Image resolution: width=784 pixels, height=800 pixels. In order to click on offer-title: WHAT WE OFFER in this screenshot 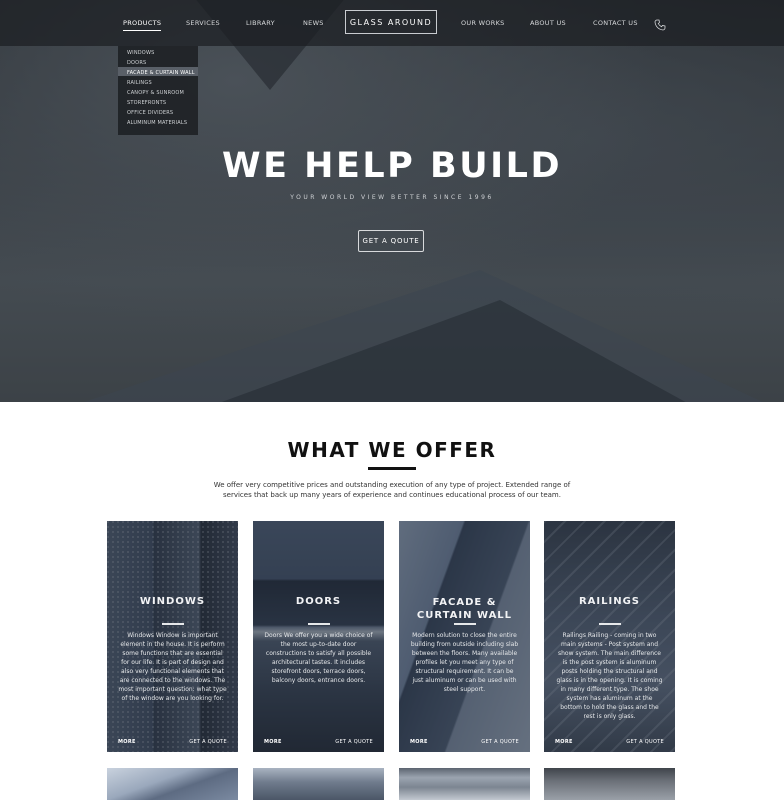, I will do `click(392, 450)`.